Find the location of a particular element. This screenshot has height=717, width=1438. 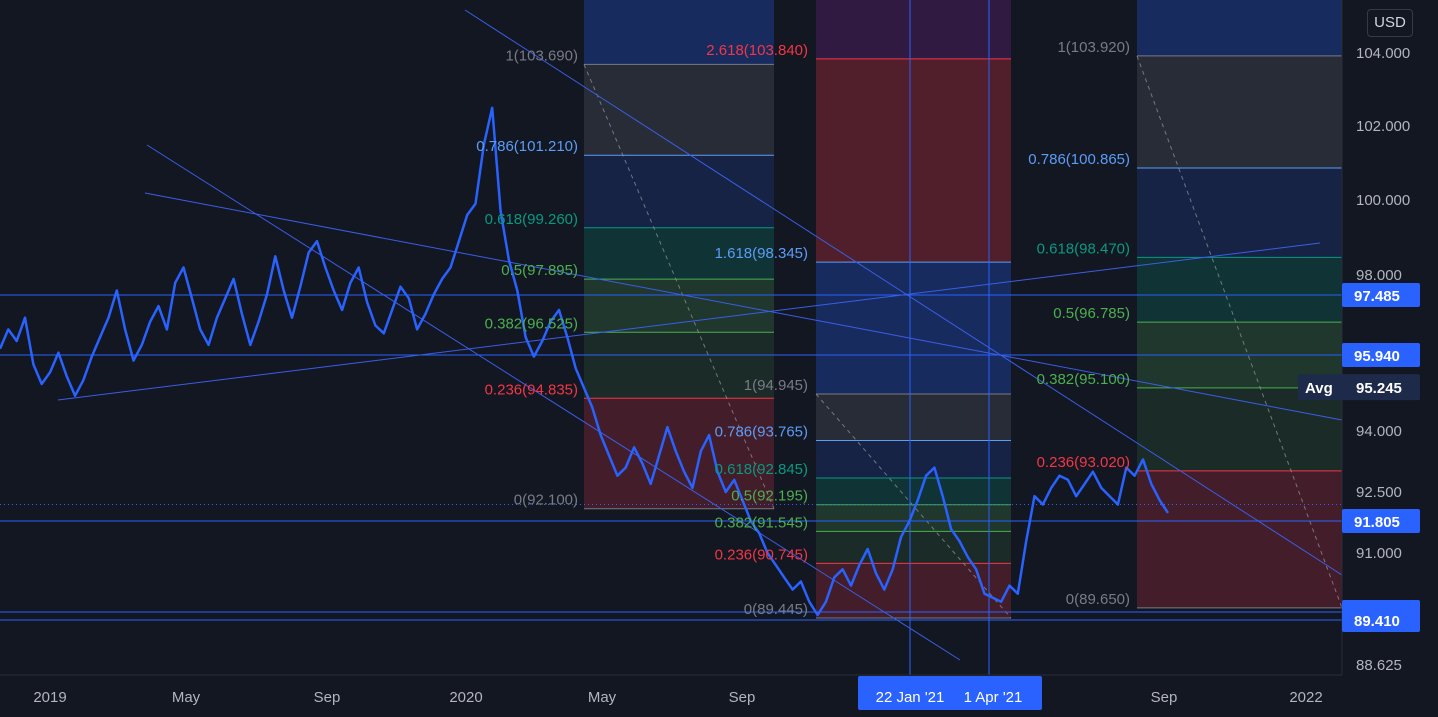

fib-level-label: 0(89.650) is located at coordinates (1098, 599).